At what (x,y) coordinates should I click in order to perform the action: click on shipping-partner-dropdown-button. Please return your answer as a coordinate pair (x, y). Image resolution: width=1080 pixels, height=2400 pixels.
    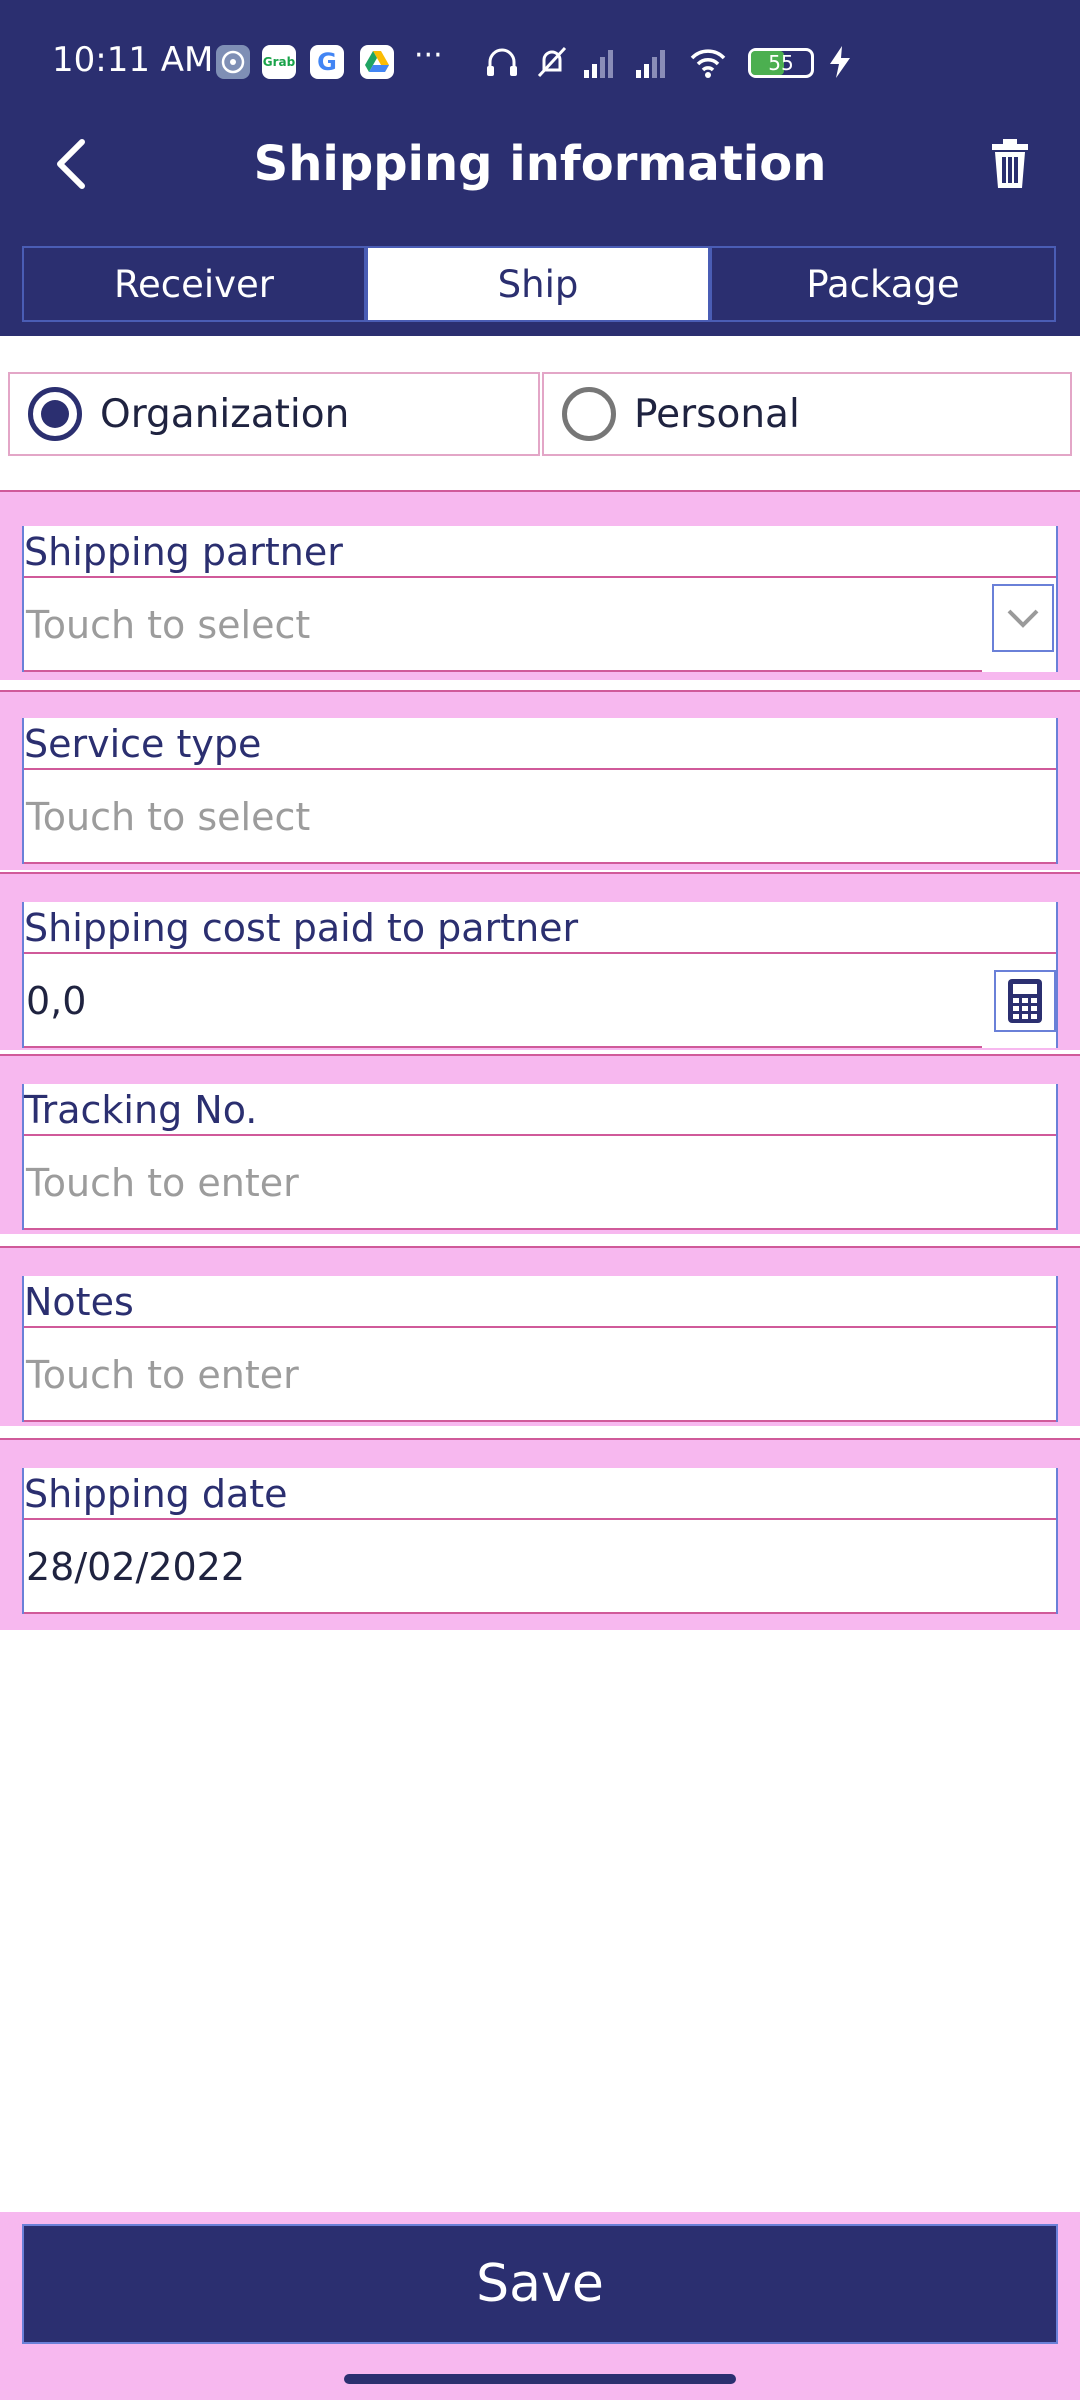
    Looking at the image, I should click on (1023, 618).